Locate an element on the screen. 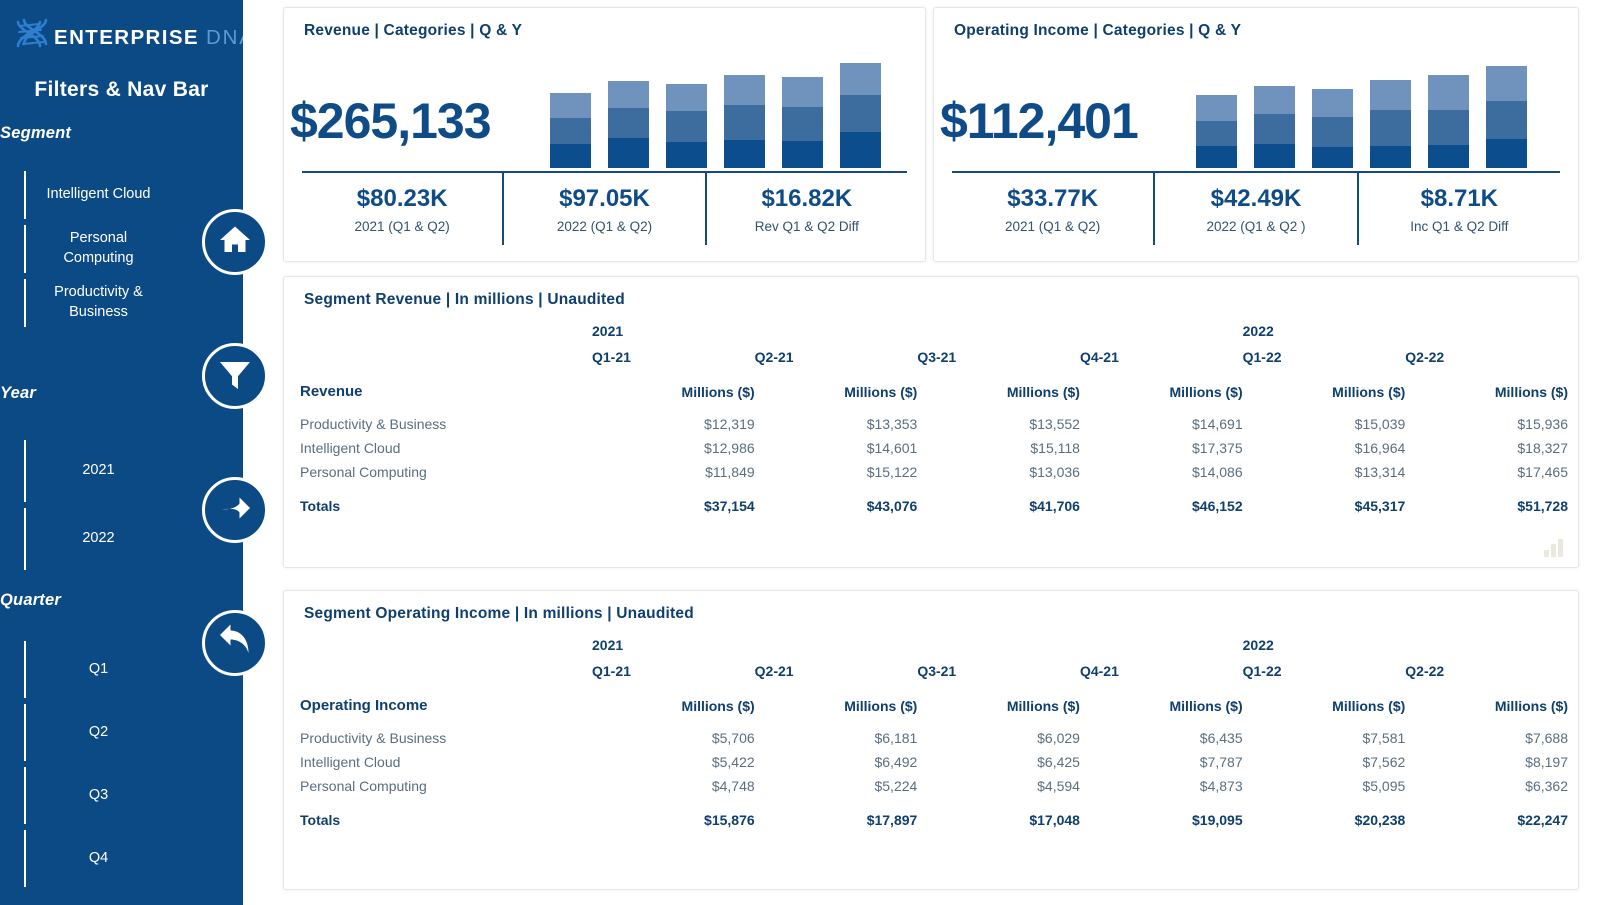 The width and height of the screenshot is (1598, 905). slicer-item-2022: 2022 is located at coordinates (96, 539).